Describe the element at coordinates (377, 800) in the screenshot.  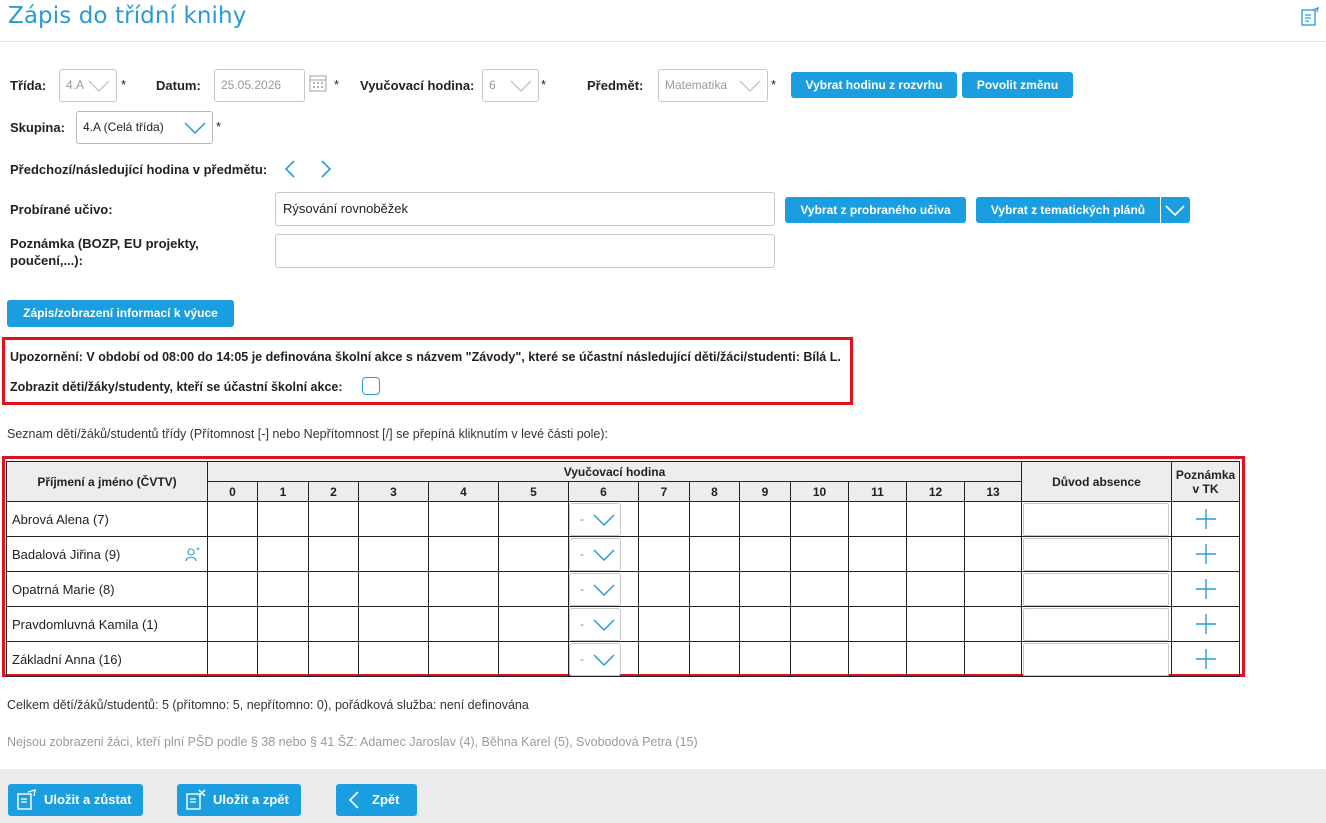
I see `back-button: Zpět` at that location.